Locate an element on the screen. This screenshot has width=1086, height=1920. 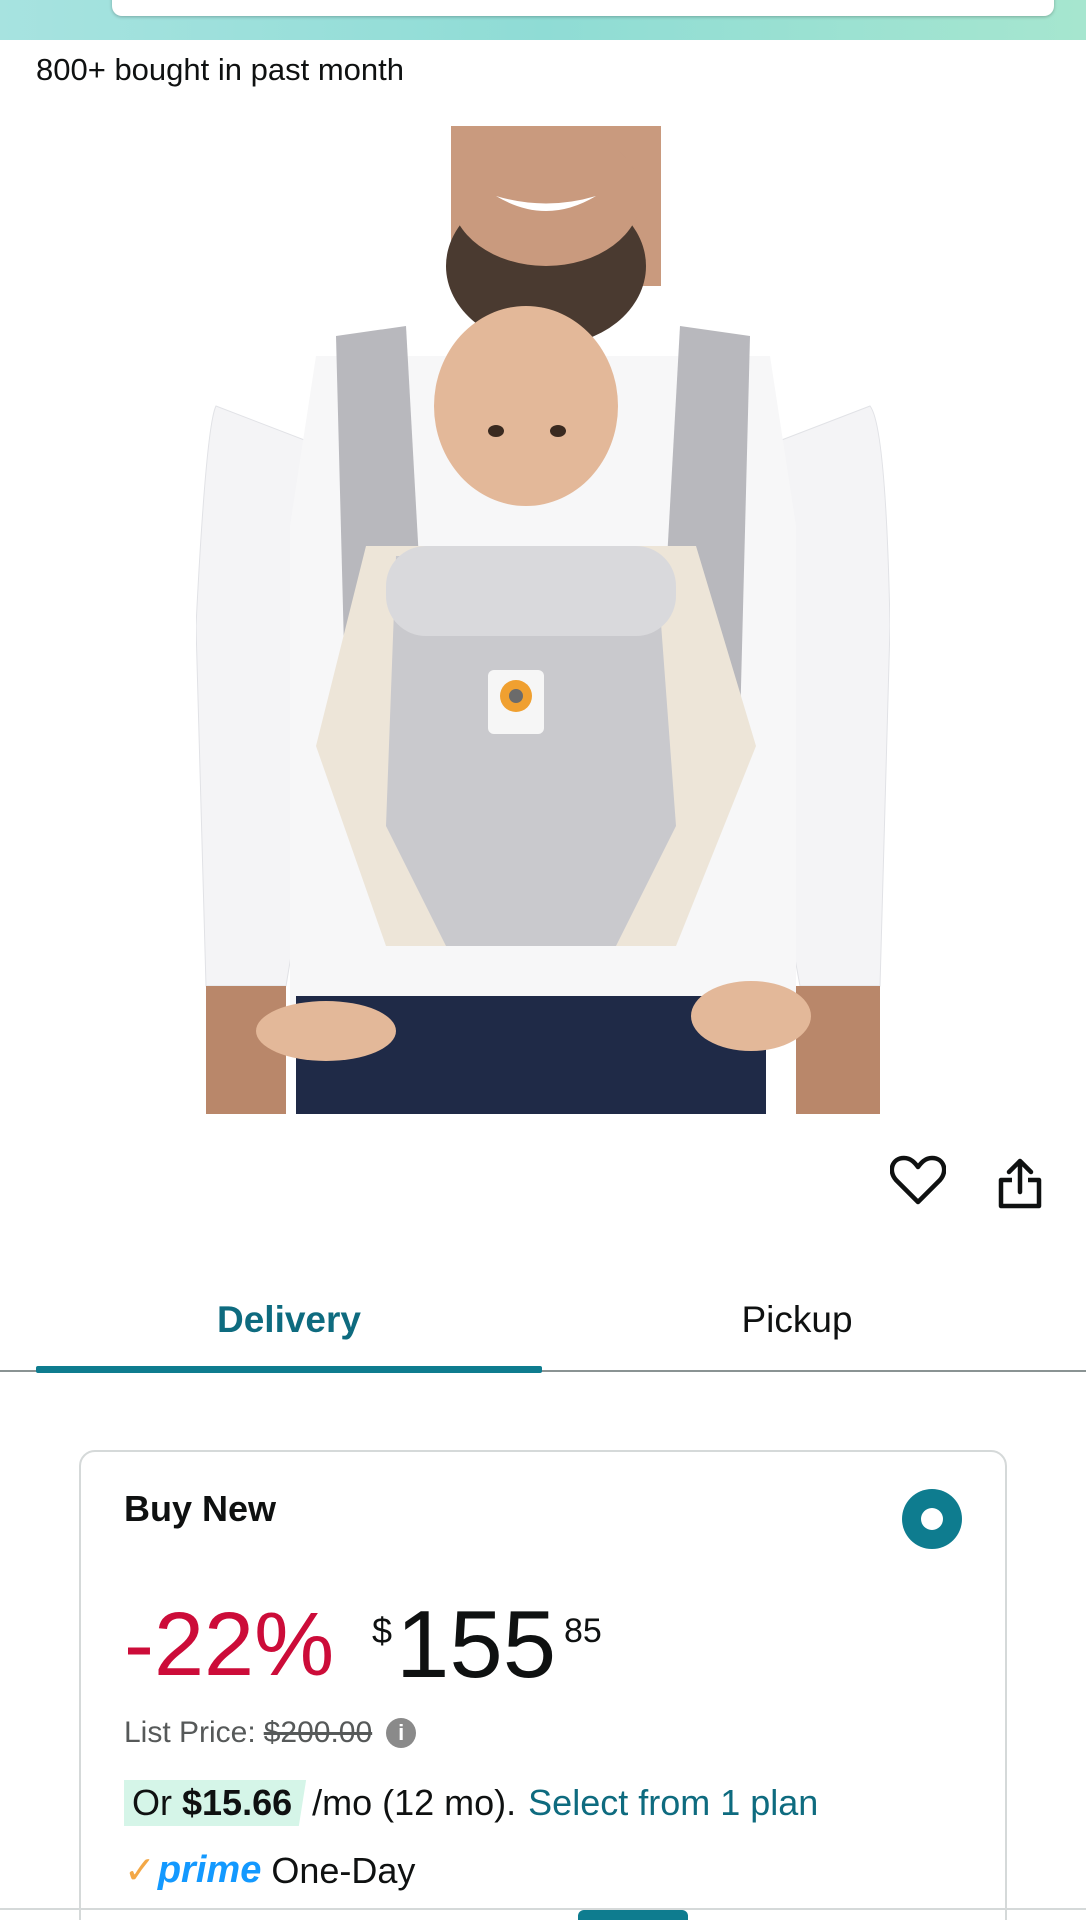
bottom-divider is located at coordinates (543, 1909).